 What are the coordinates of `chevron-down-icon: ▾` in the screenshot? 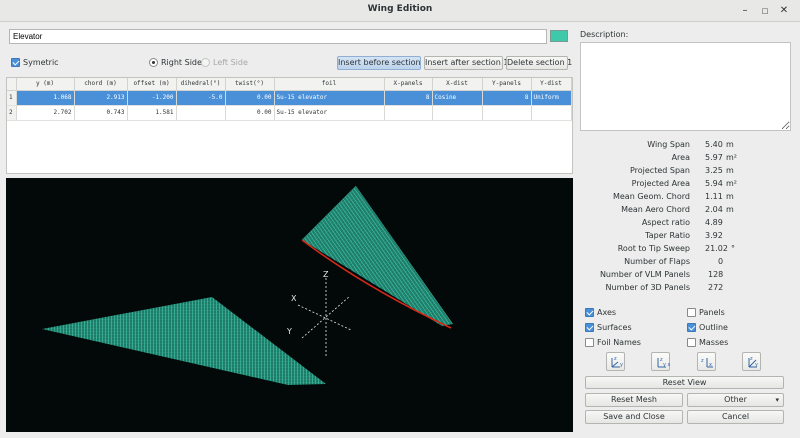 It's located at (777, 400).